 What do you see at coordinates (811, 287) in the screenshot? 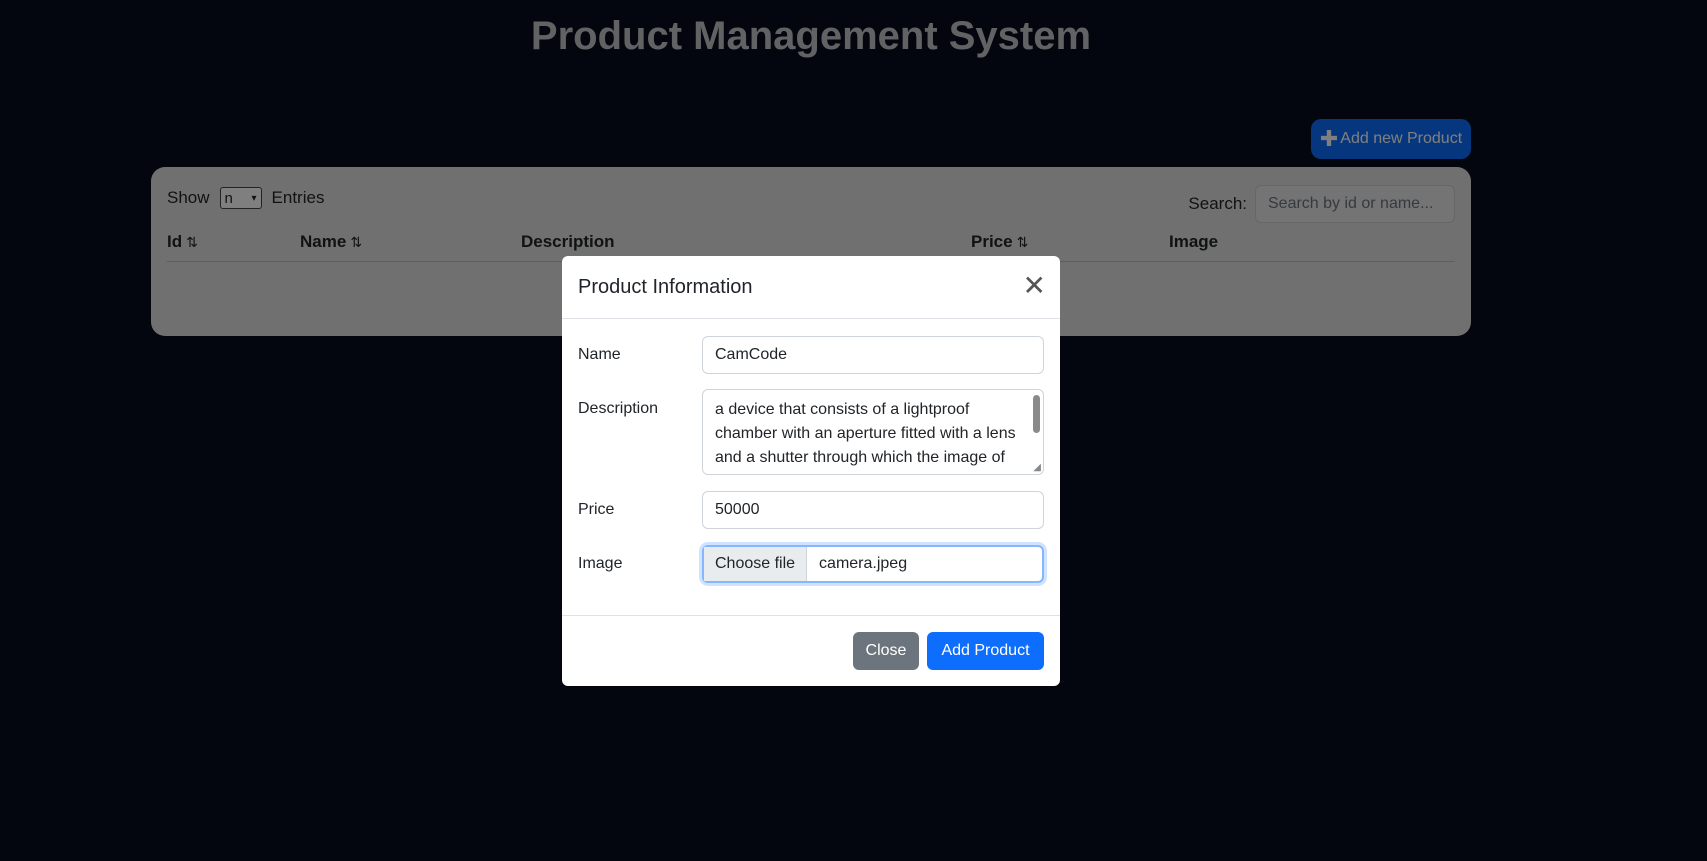
I see `modal-header: Product Information ✕` at bounding box center [811, 287].